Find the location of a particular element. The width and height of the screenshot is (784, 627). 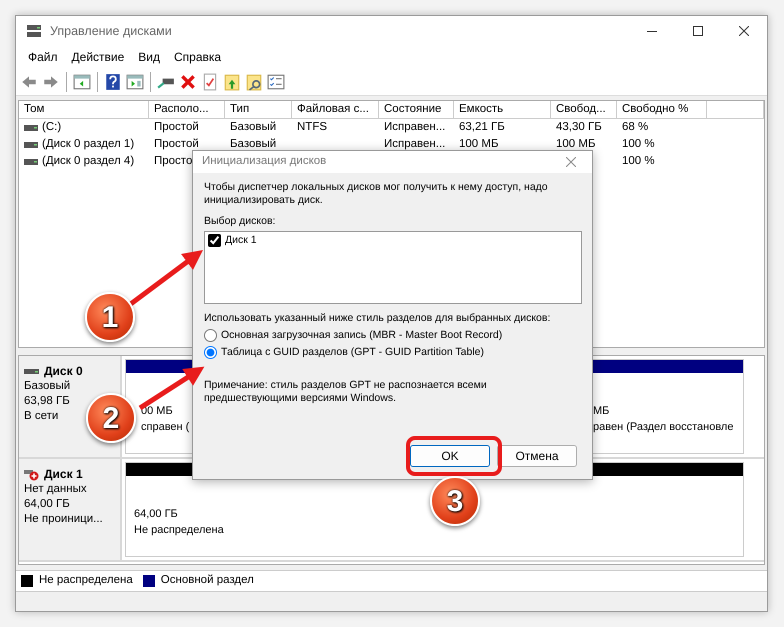

dialog-message: Чтобы диспетчер локальных дисков мог получить к нему доступ, надо инициализировать диск. is located at coordinates (376, 194).